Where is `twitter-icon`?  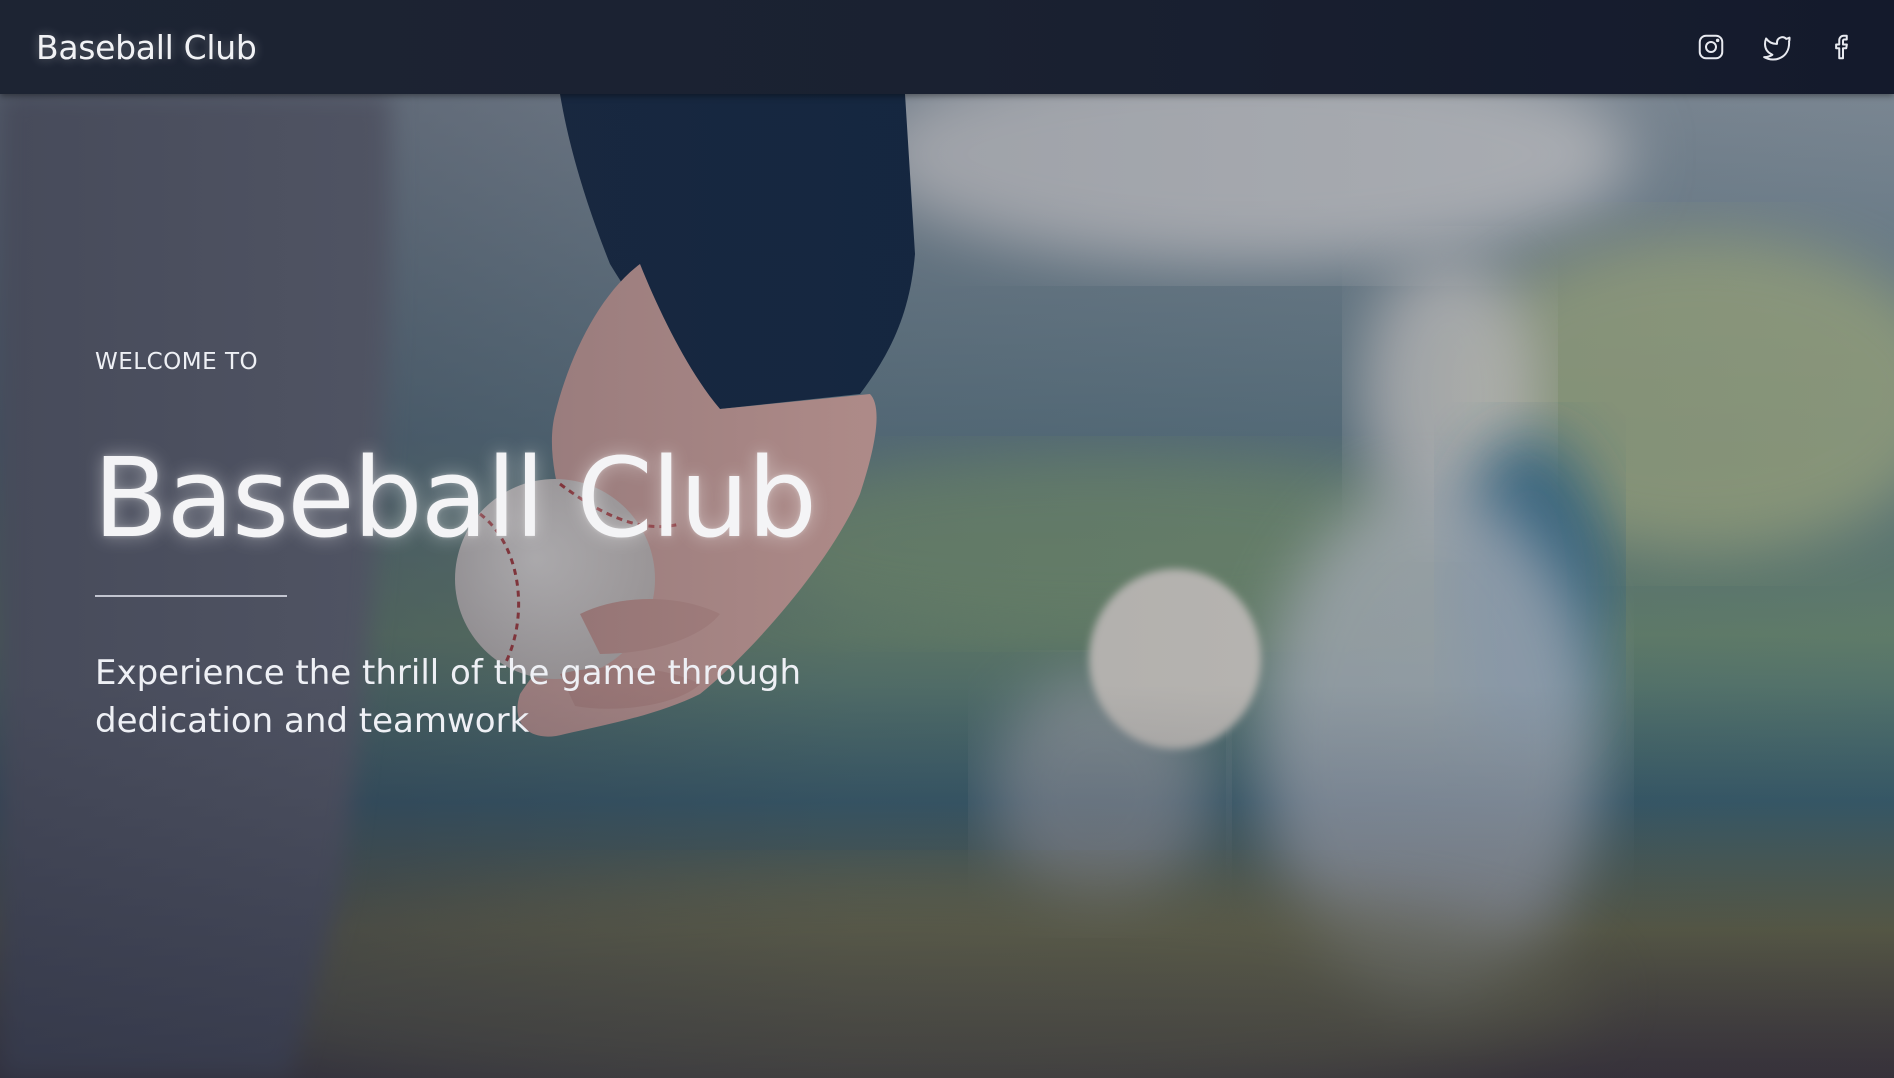 twitter-icon is located at coordinates (1777, 48).